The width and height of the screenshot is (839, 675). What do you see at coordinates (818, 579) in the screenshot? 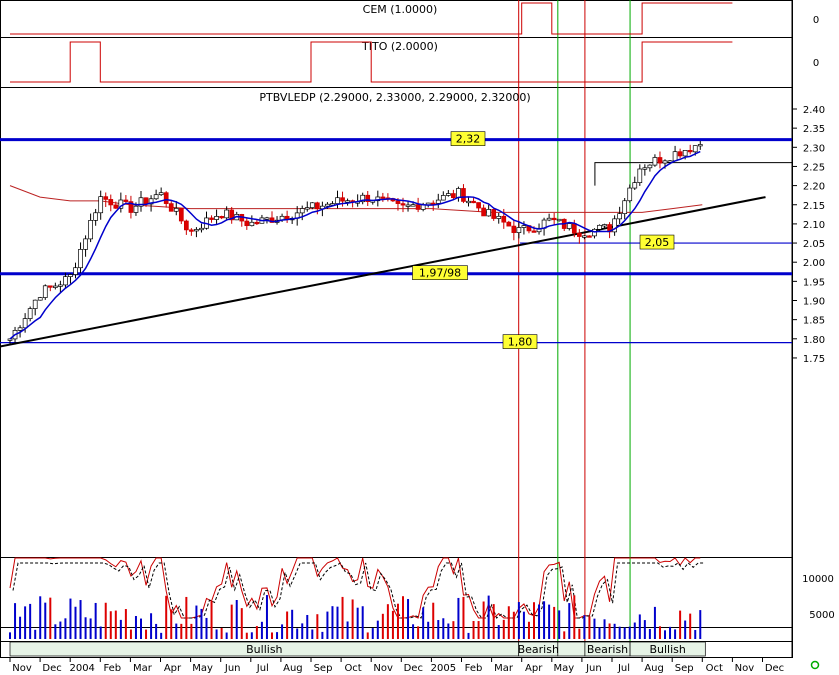
I see `volume-tick-10000: 10000` at bounding box center [818, 579].